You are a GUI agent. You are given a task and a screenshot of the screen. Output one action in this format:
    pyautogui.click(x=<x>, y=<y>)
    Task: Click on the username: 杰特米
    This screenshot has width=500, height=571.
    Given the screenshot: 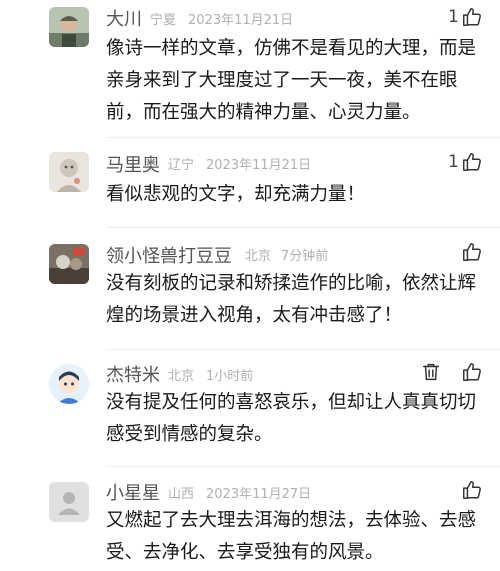 What is the action you would take?
    pyautogui.click(x=133, y=374)
    